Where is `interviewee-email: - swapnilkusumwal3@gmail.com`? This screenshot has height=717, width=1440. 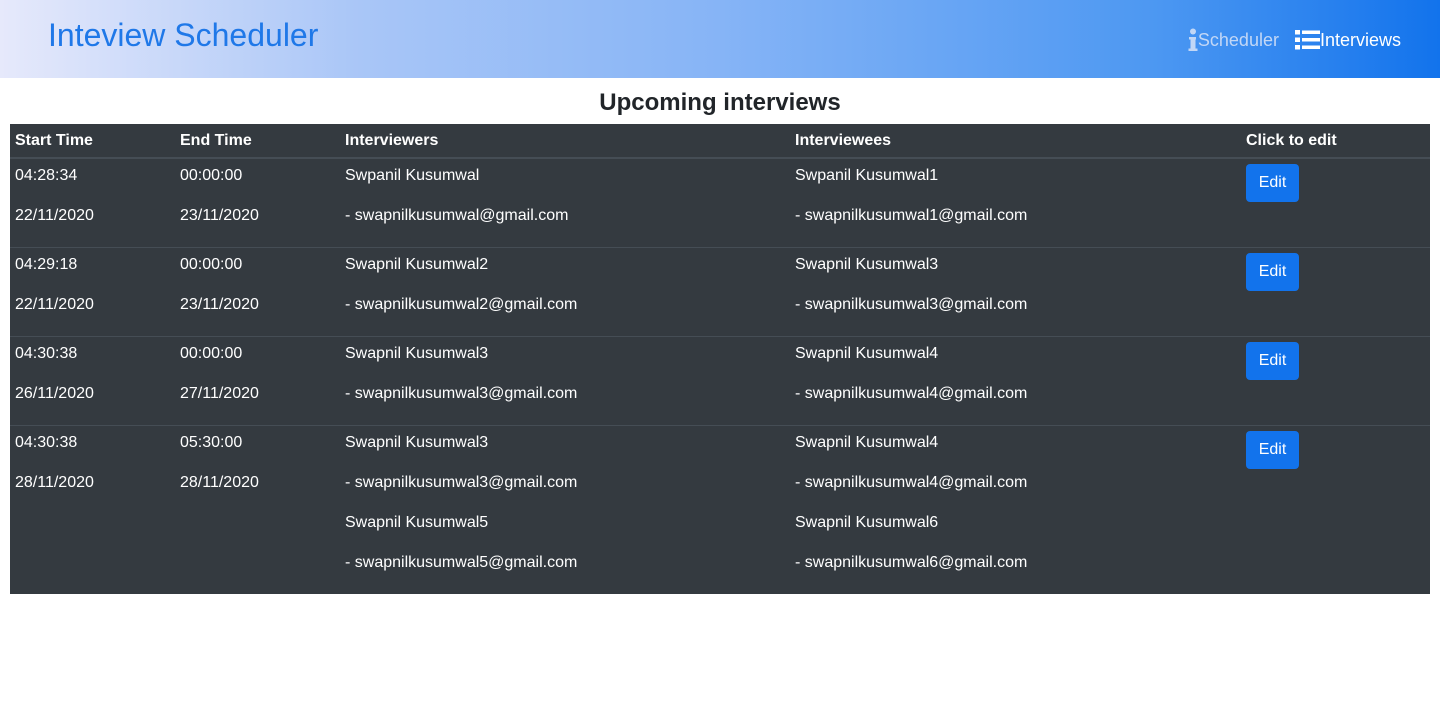
interviewee-email: - swapnilkusumwal3@gmail.com is located at coordinates (911, 304).